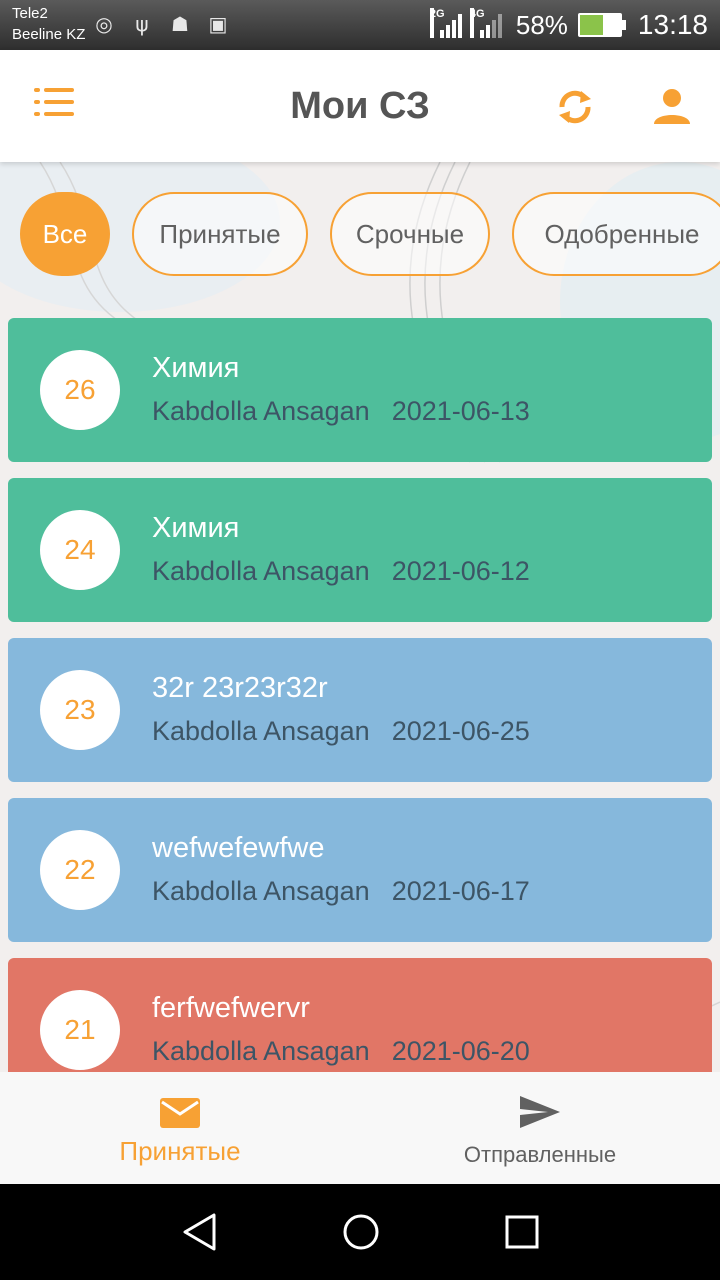 The image size is (720, 1280). Describe the element at coordinates (460, 411) in the screenshot. I see `item-date: 2021-06-13` at that location.